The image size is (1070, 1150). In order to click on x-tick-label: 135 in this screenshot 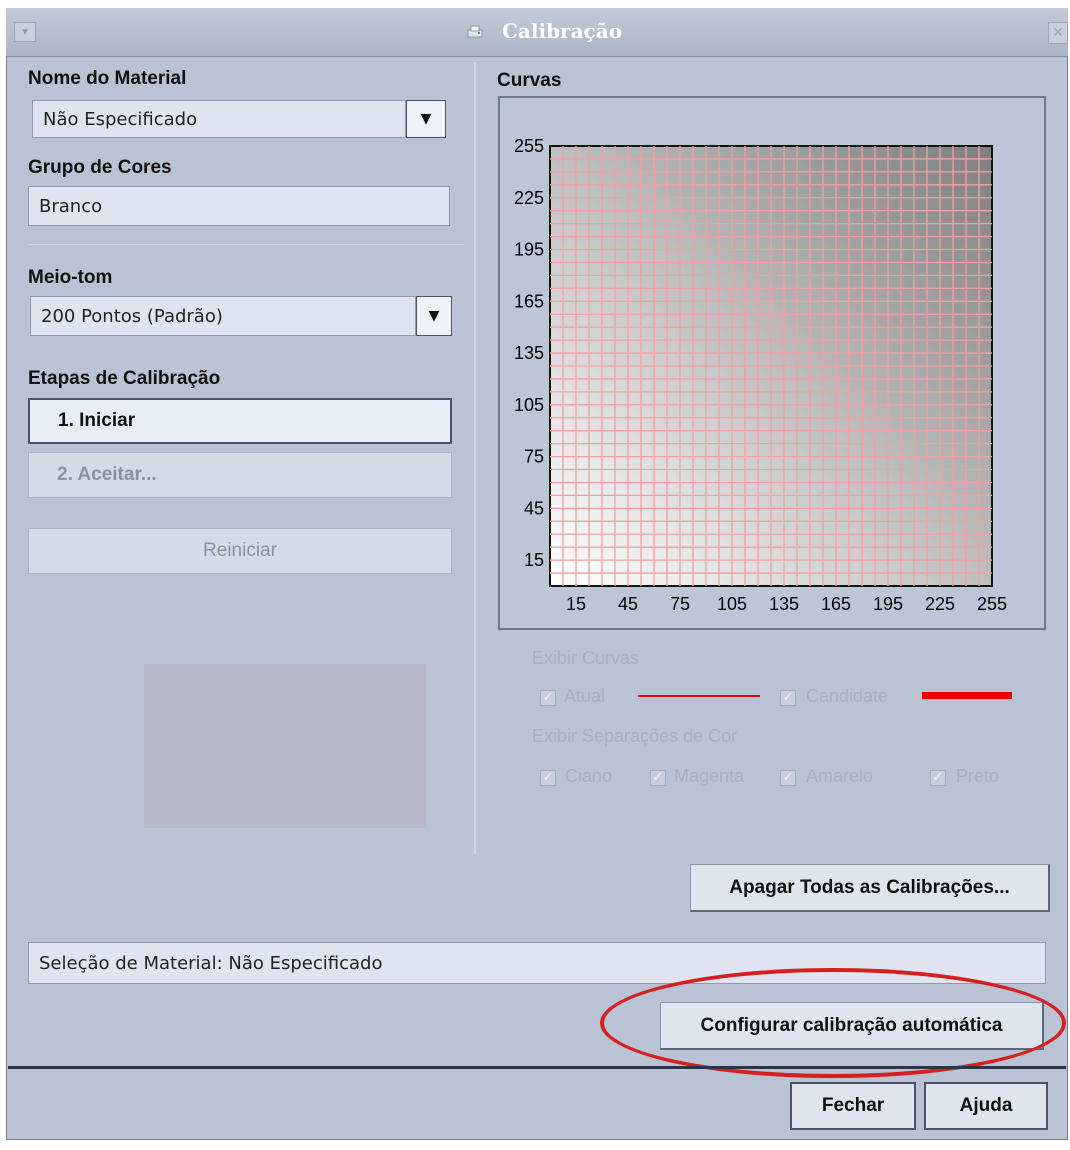, I will do `click(784, 604)`.